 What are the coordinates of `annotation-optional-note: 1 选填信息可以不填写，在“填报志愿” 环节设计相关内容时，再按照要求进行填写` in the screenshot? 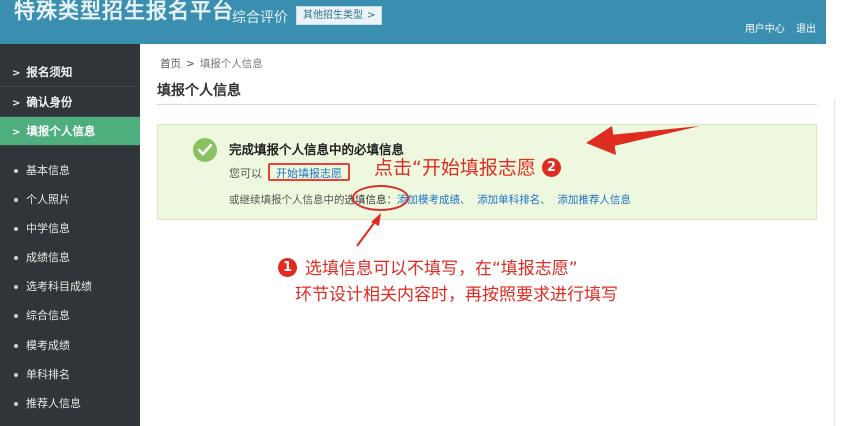 It's located at (448, 282).